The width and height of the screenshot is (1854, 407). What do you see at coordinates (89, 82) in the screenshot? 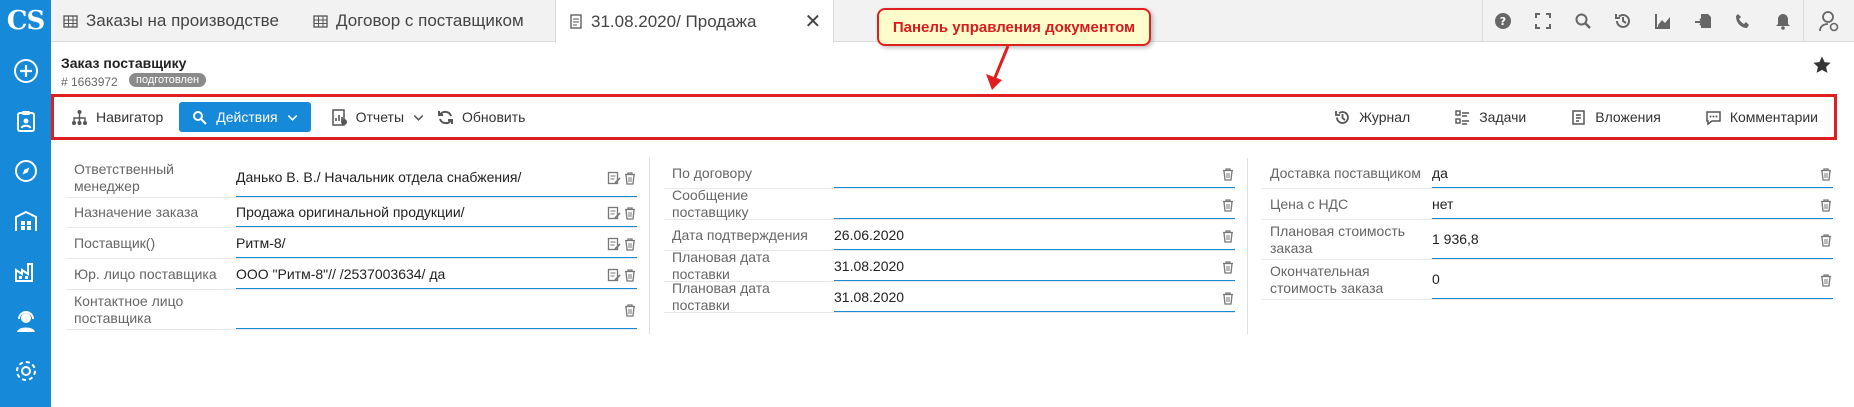
I see `document-number: # 1663972` at bounding box center [89, 82].